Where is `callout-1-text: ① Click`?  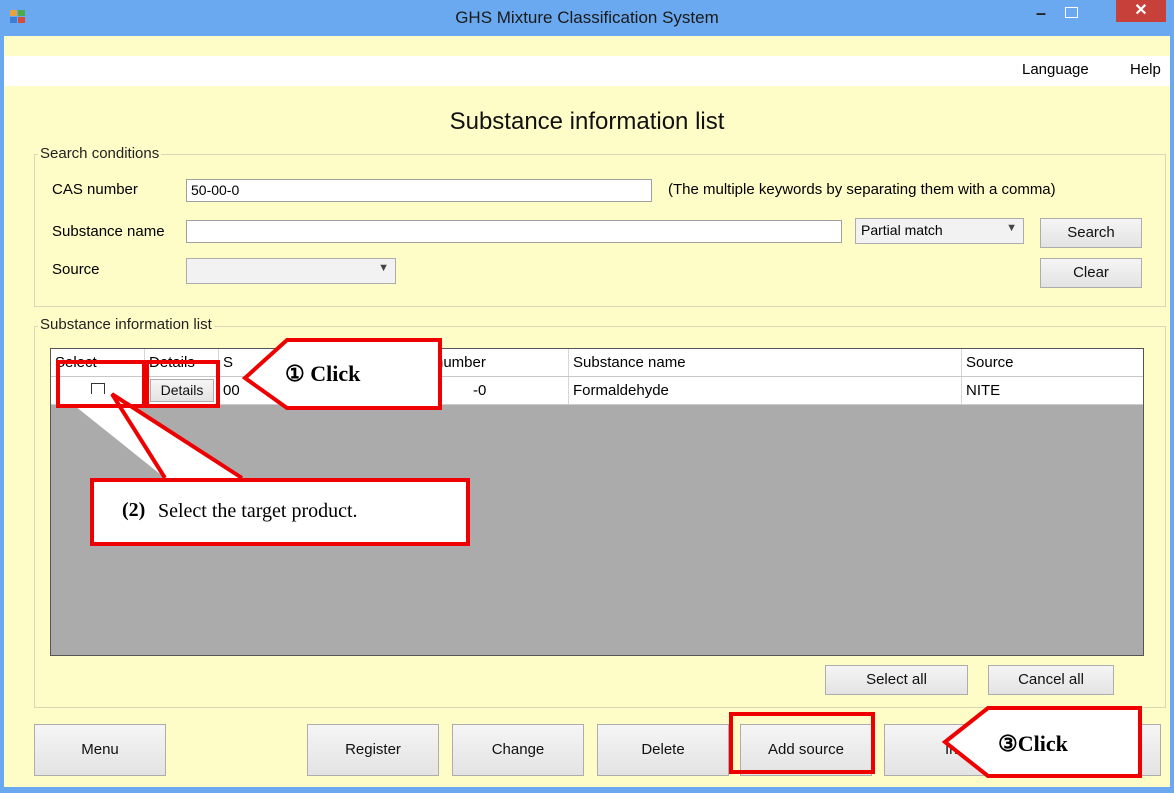 callout-1-text: ① Click is located at coordinates (323, 373).